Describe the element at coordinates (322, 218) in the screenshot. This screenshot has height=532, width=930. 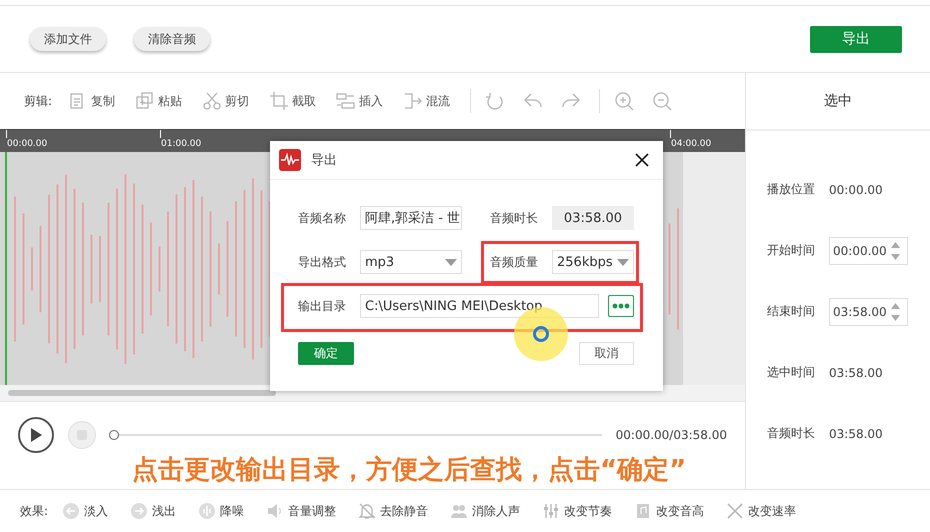
I see `field-label: 音频名称` at that location.